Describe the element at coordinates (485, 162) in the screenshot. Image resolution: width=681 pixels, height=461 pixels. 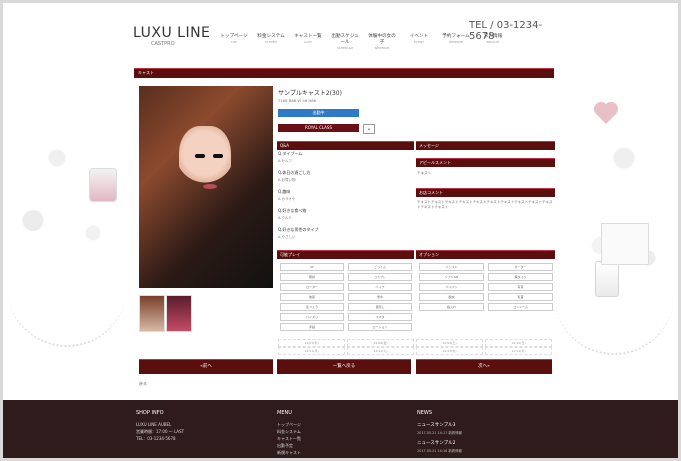
I see `appeal-header: アピールスメント` at that location.